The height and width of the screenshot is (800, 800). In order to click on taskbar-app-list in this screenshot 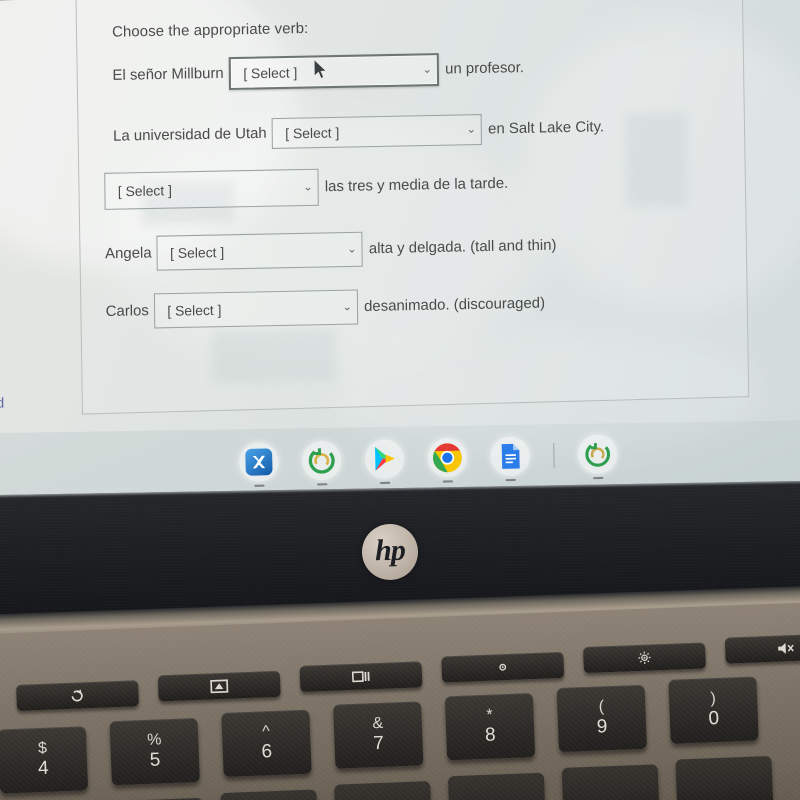, I will do `click(428, 458)`.